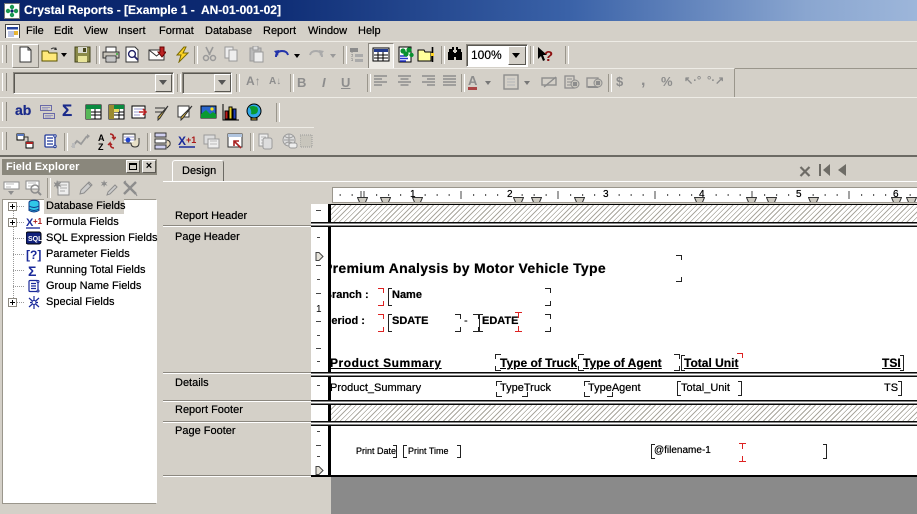 This screenshot has height=514, width=917. I want to click on svg-text: Z, so click(101, 146).